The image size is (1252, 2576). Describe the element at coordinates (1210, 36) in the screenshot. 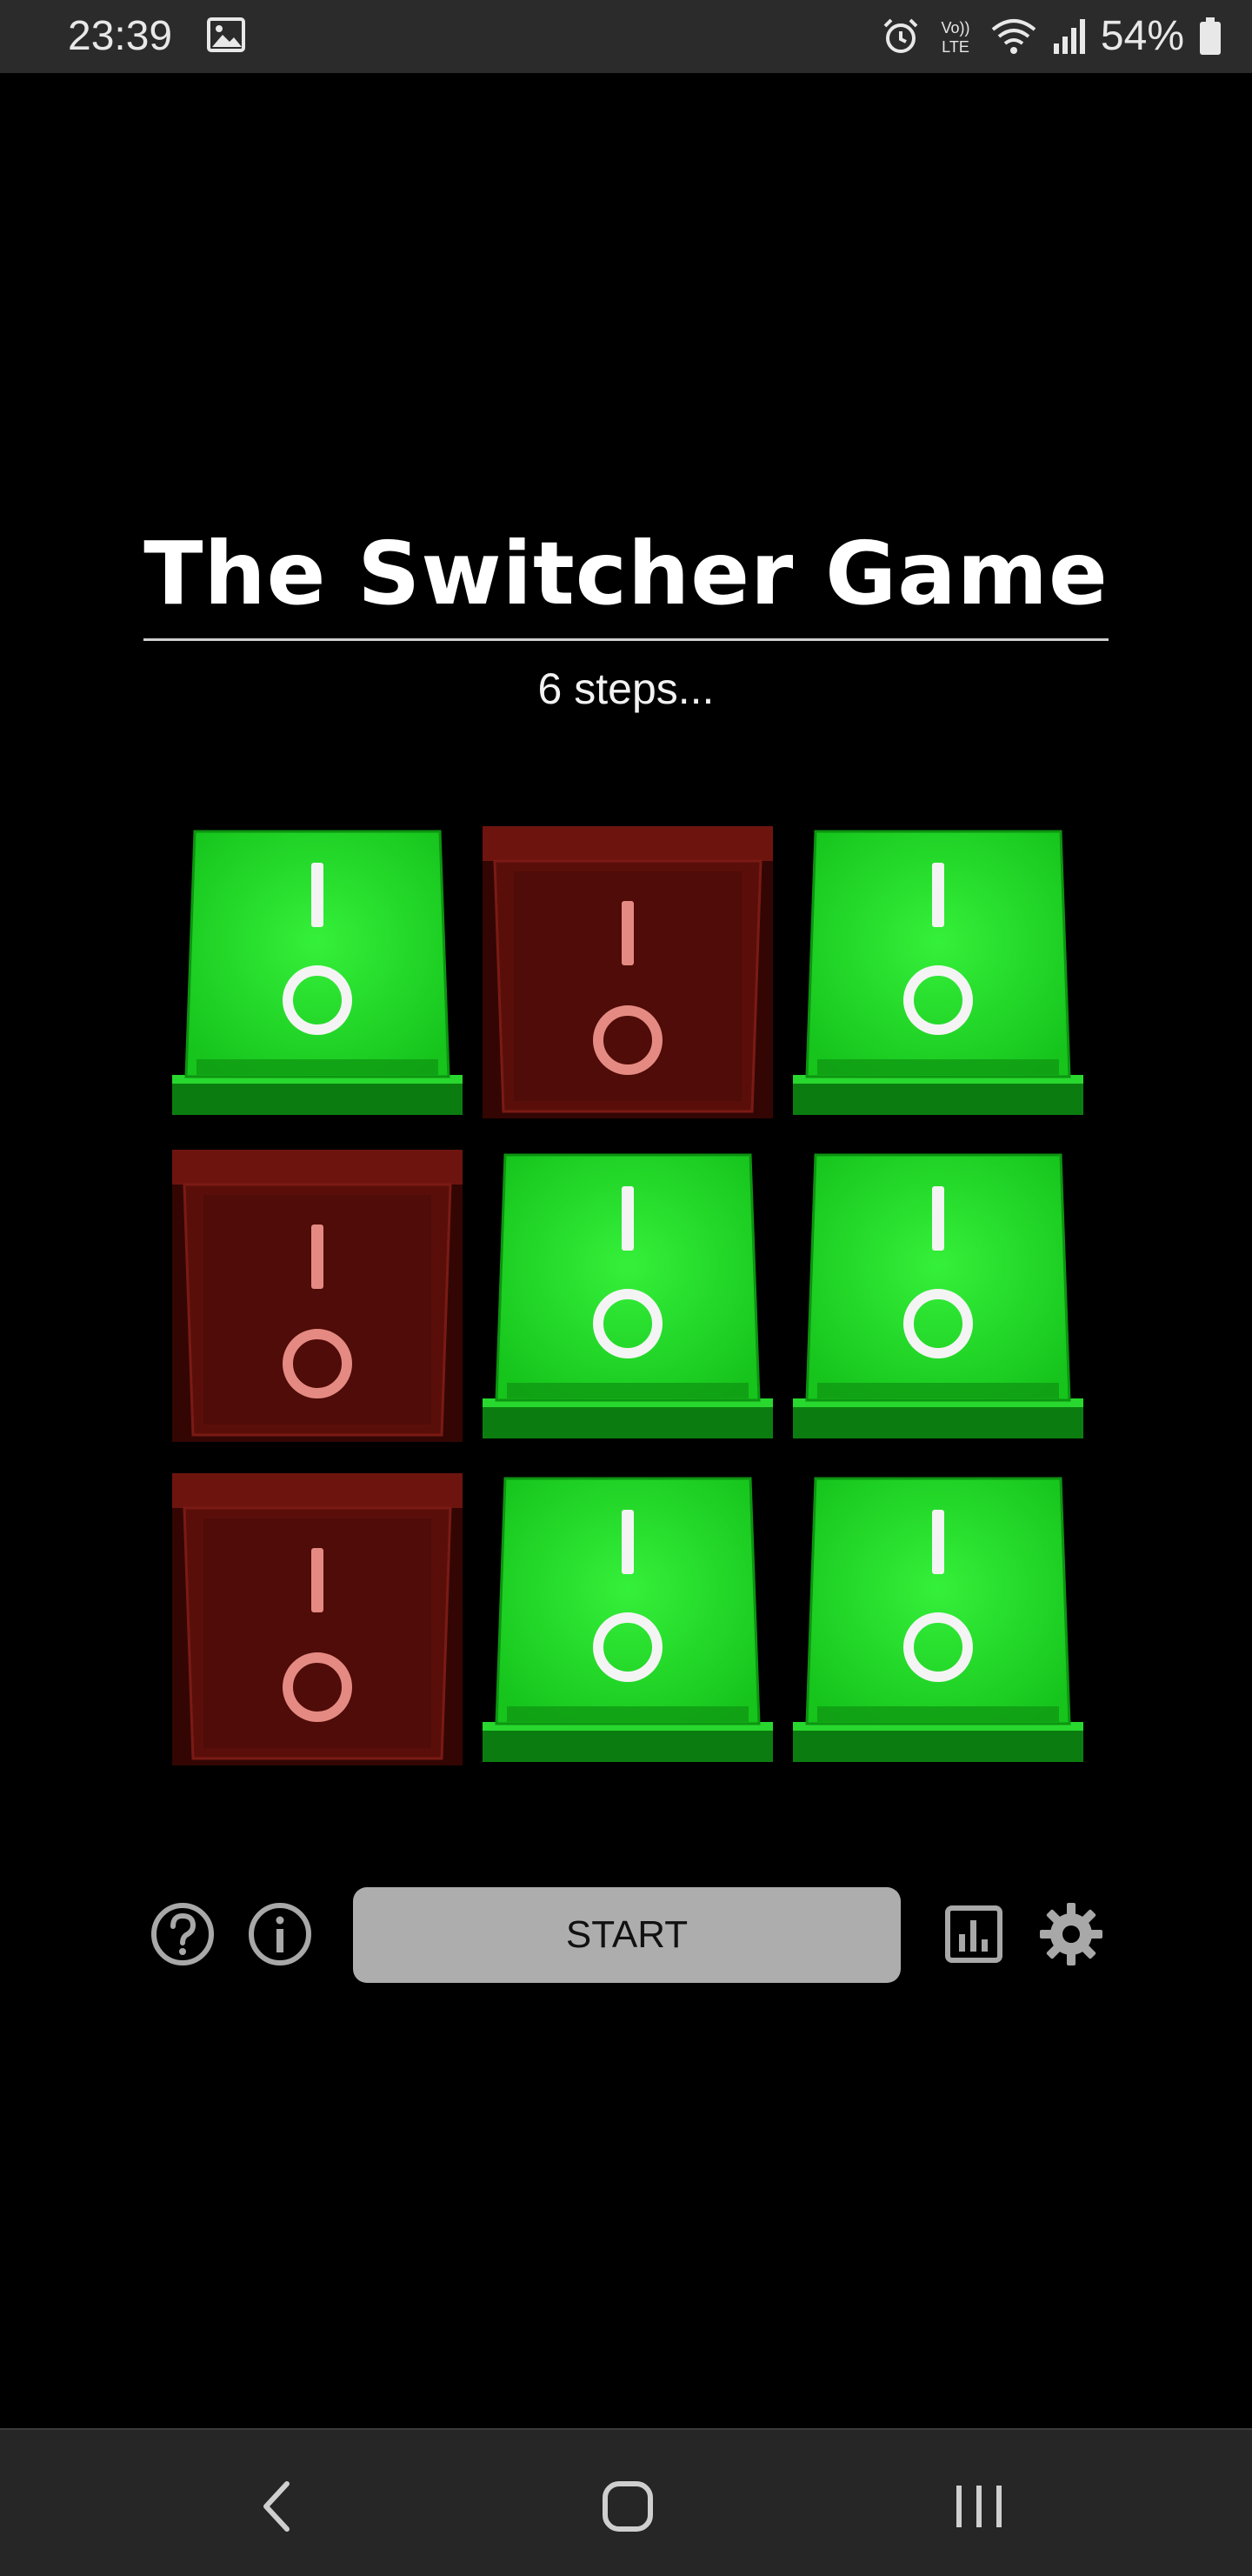

I see `battery-icon` at that location.